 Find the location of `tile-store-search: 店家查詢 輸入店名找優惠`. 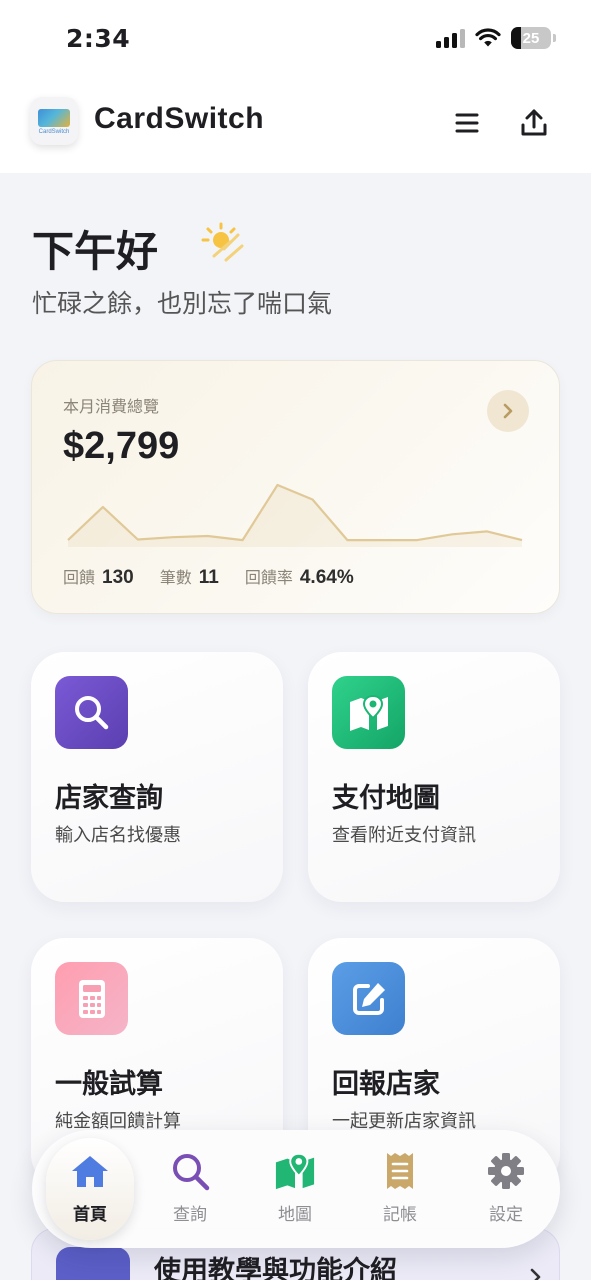

tile-store-search: 店家查詢 輸入店名找優惠 is located at coordinates (157, 777).